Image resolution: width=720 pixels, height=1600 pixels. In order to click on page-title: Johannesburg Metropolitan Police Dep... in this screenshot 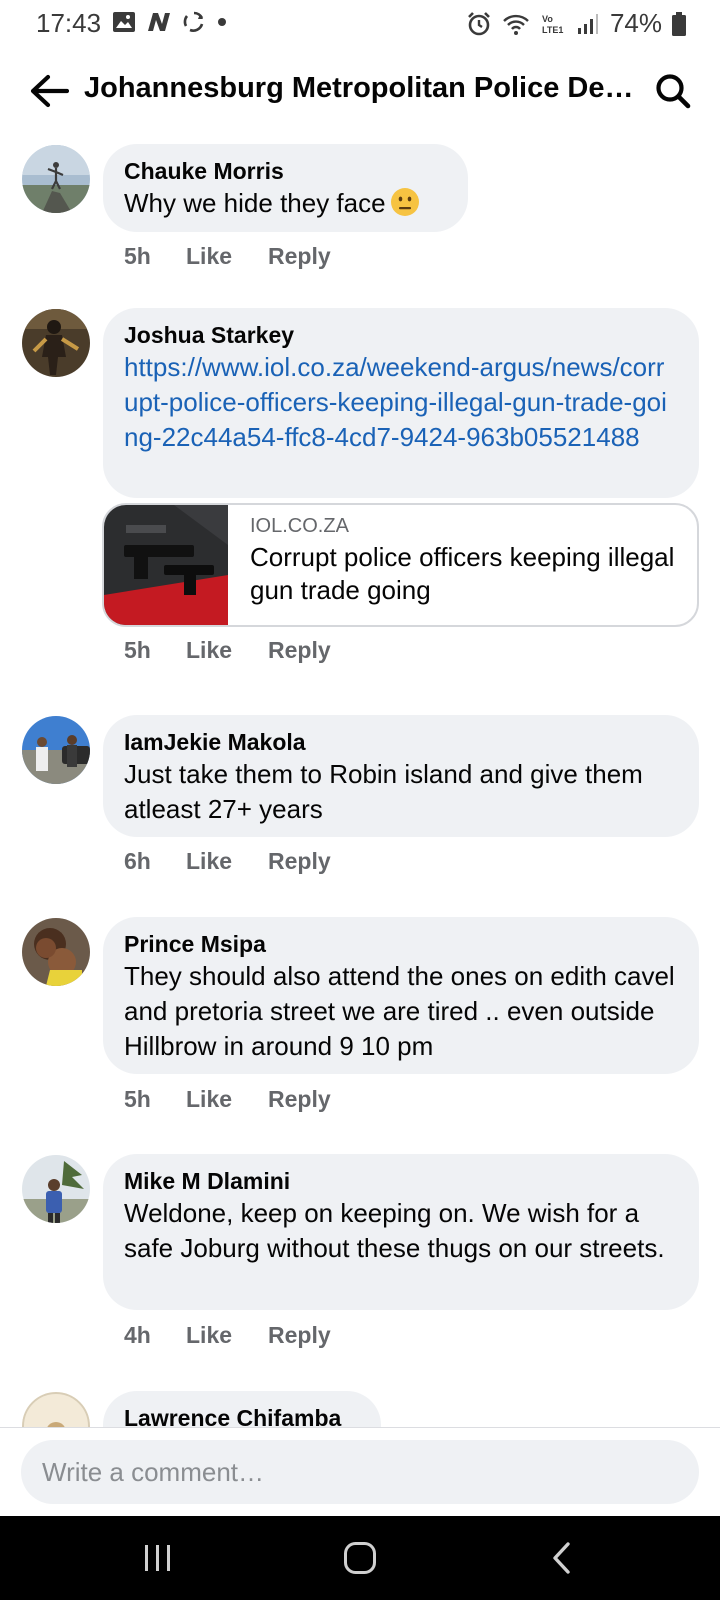, I will do `click(360, 88)`.